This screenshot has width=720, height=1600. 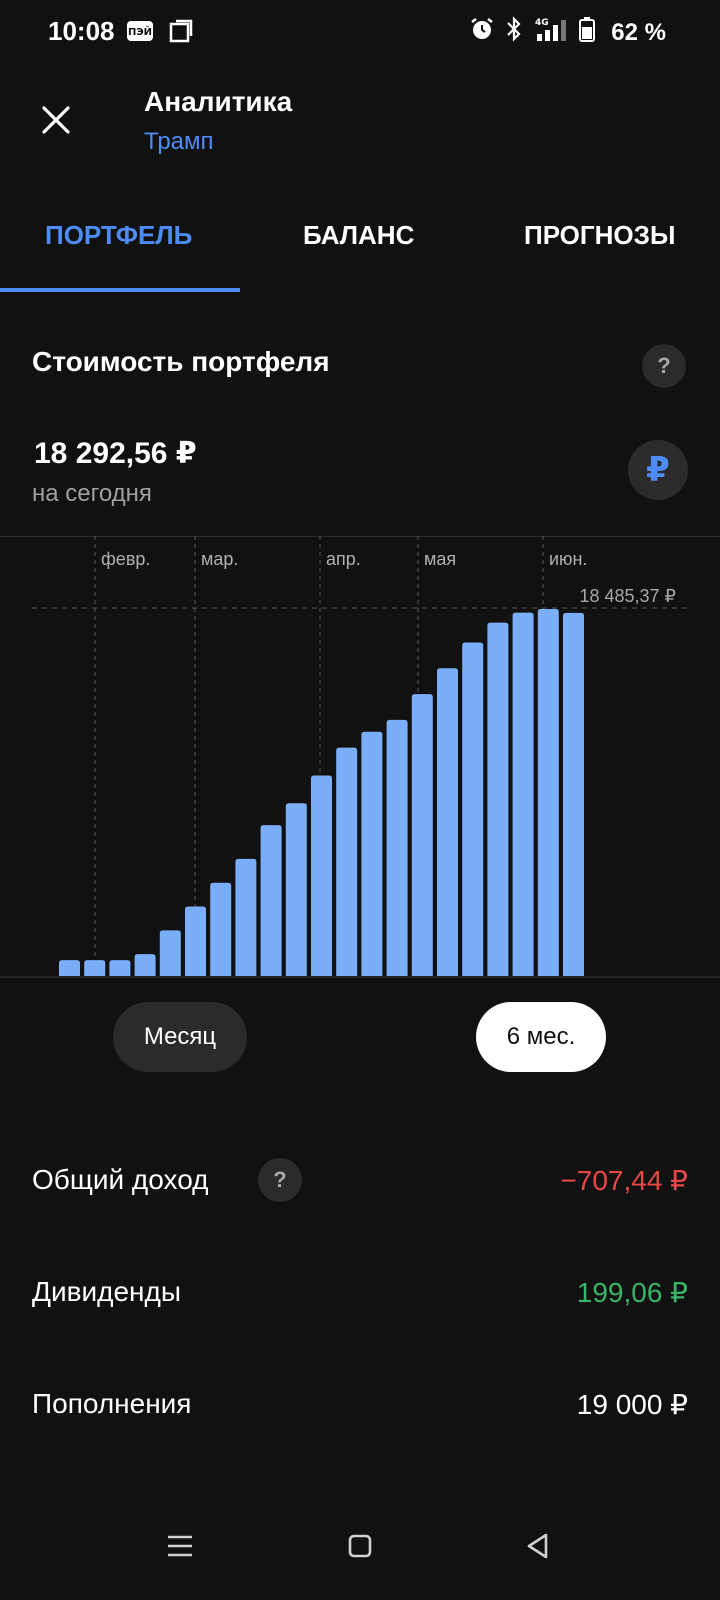 I want to click on stat-label: Пополнения, so click(x=112, y=1403).